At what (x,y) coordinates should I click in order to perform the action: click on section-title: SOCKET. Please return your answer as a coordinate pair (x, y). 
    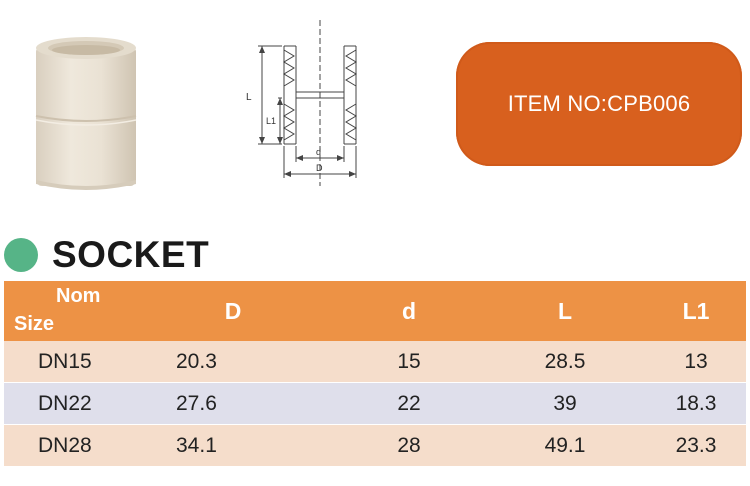
    Looking at the image, I should click on (131, 254).